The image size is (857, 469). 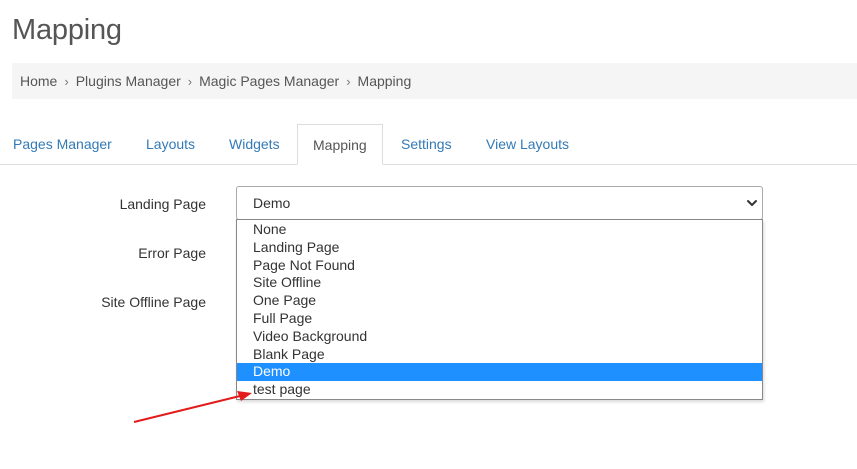 What do you see at coordinates (62, 144) in the screenshot?
I see `tab-pages-manager: Pages Manager` at bounding box center [62, 144].